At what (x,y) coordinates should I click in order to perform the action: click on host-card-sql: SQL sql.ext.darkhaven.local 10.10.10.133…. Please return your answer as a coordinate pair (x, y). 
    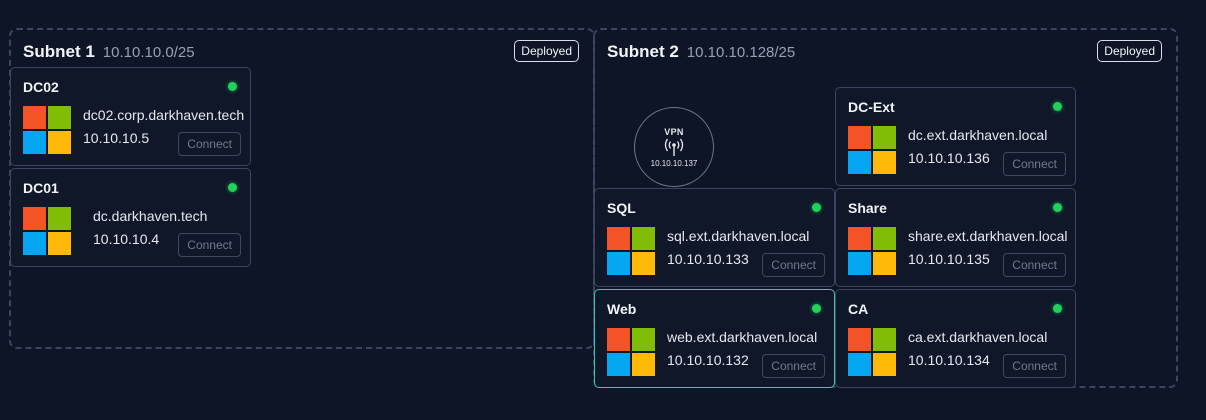
    Looking at the image, I should click on (714, 237).